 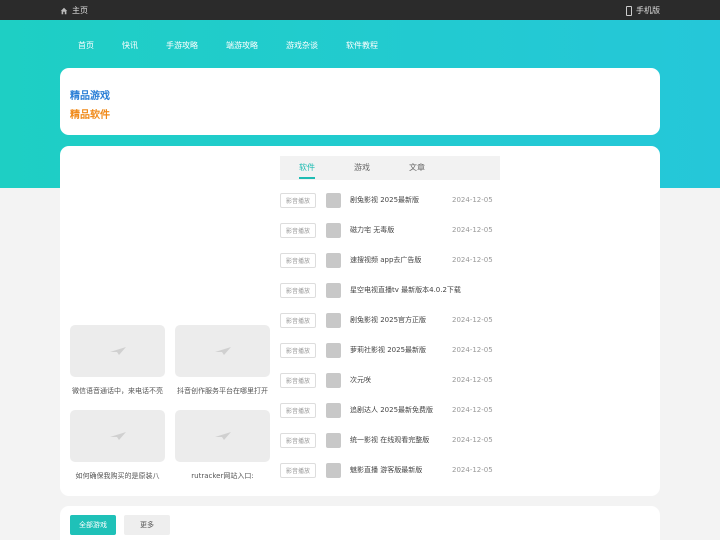 What do you see at coordinates (222, 391) in the screenshot?
I see `thumb-caption: 抖音创作服务平台在哪里打开` at bounding box center [222, 391].